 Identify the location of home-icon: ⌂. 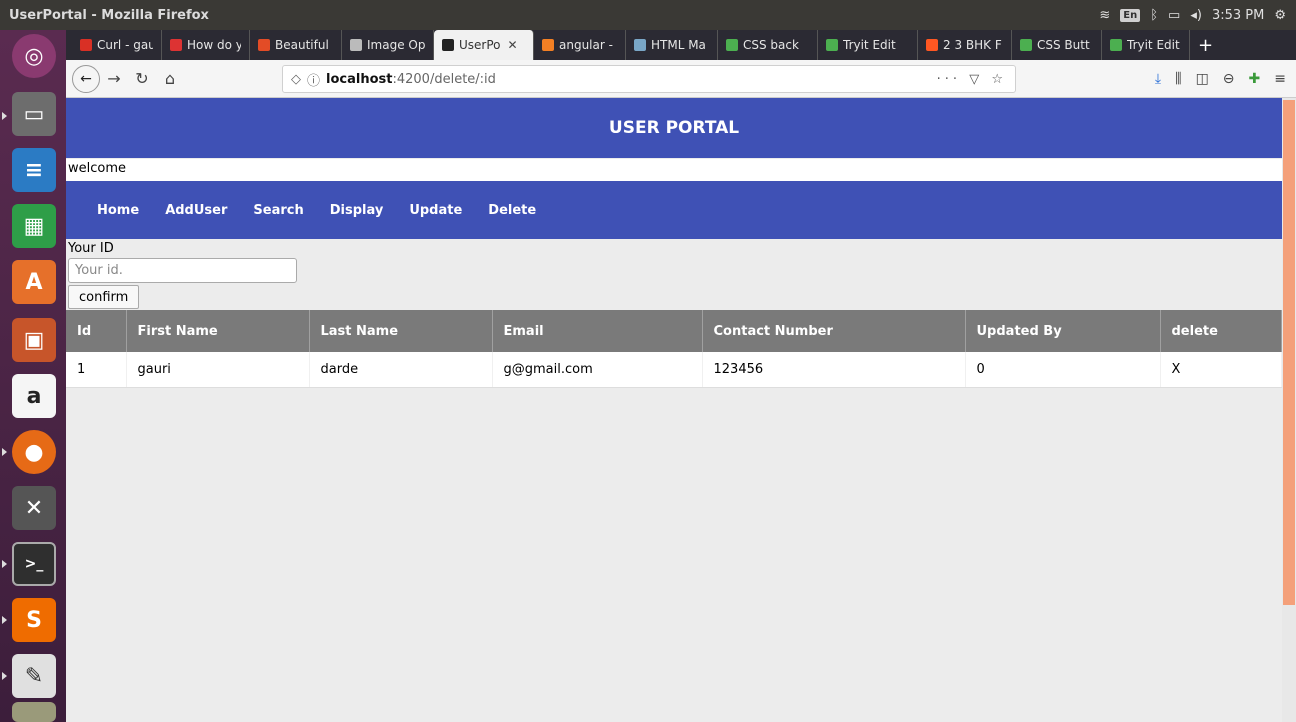
(170, 78).